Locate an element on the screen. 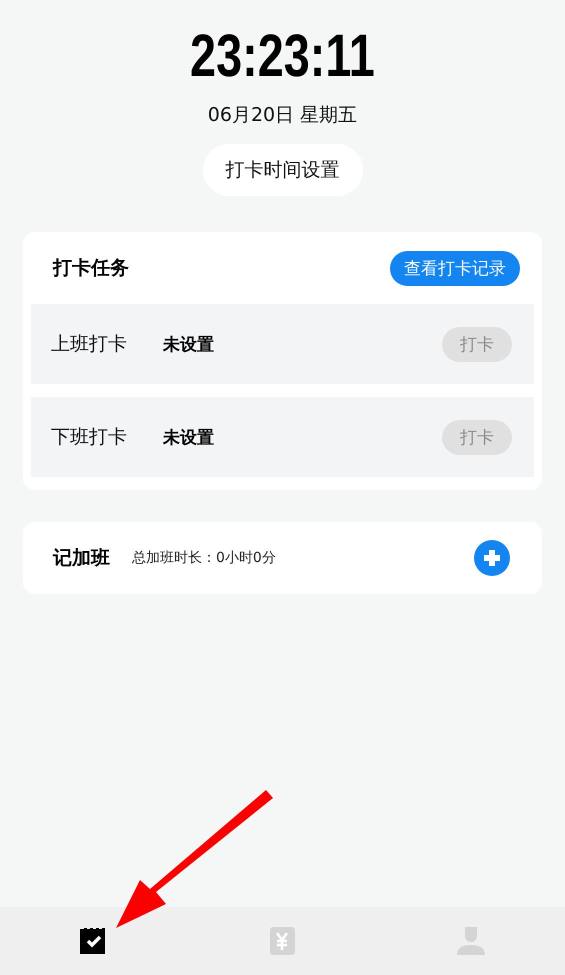 This screenshot has height=975, width=565. date-text: 06月20日 星期五 is located at coordinates (283, 115).